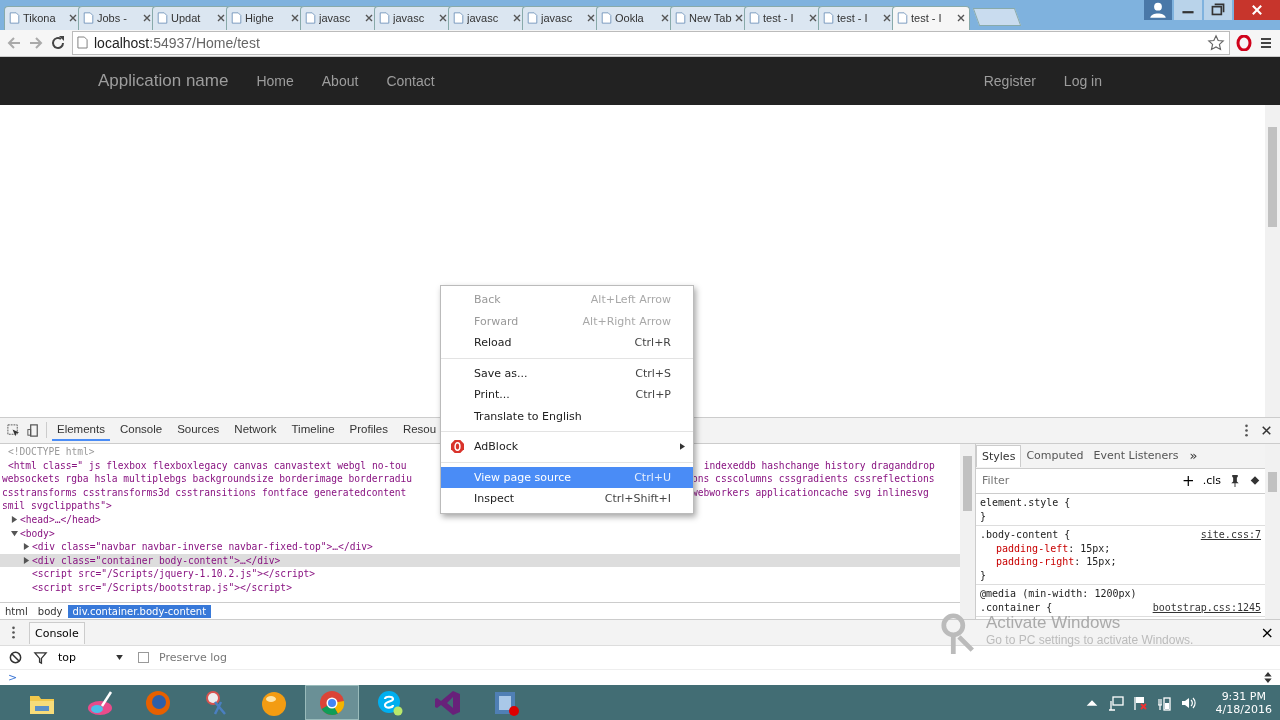 The width and height of the screenshot is (1280, 720). I want to click on sidebar-tab: Computed, so click(1055, 456).